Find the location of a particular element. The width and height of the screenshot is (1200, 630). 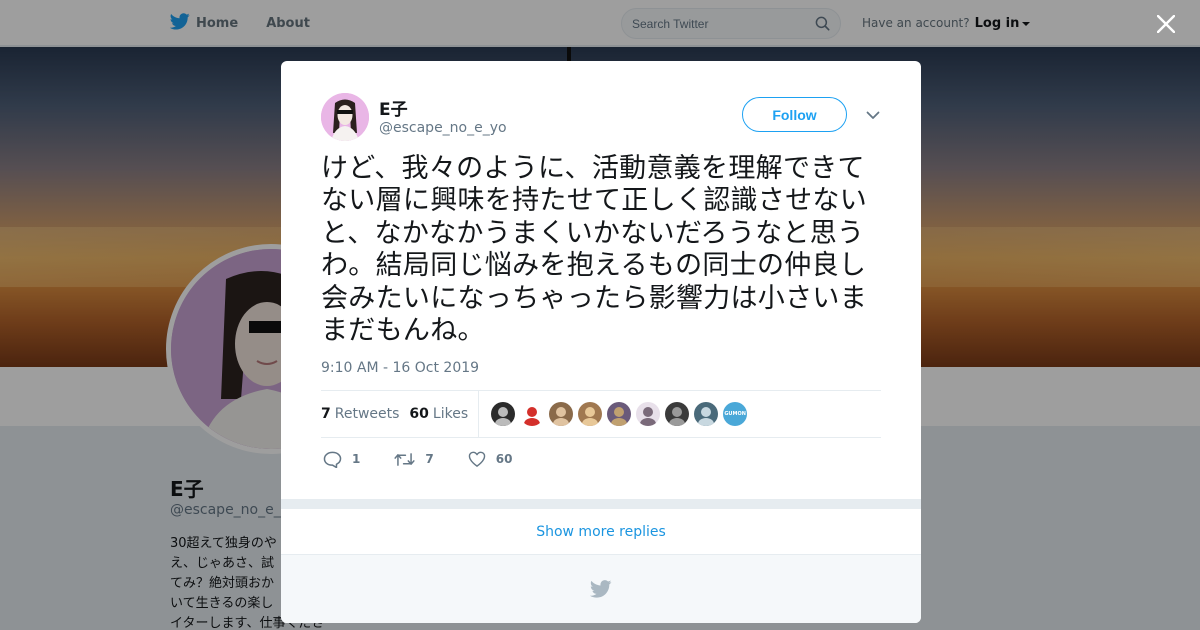

liker-avatar: GUMON is located at coordinates (735, 414).